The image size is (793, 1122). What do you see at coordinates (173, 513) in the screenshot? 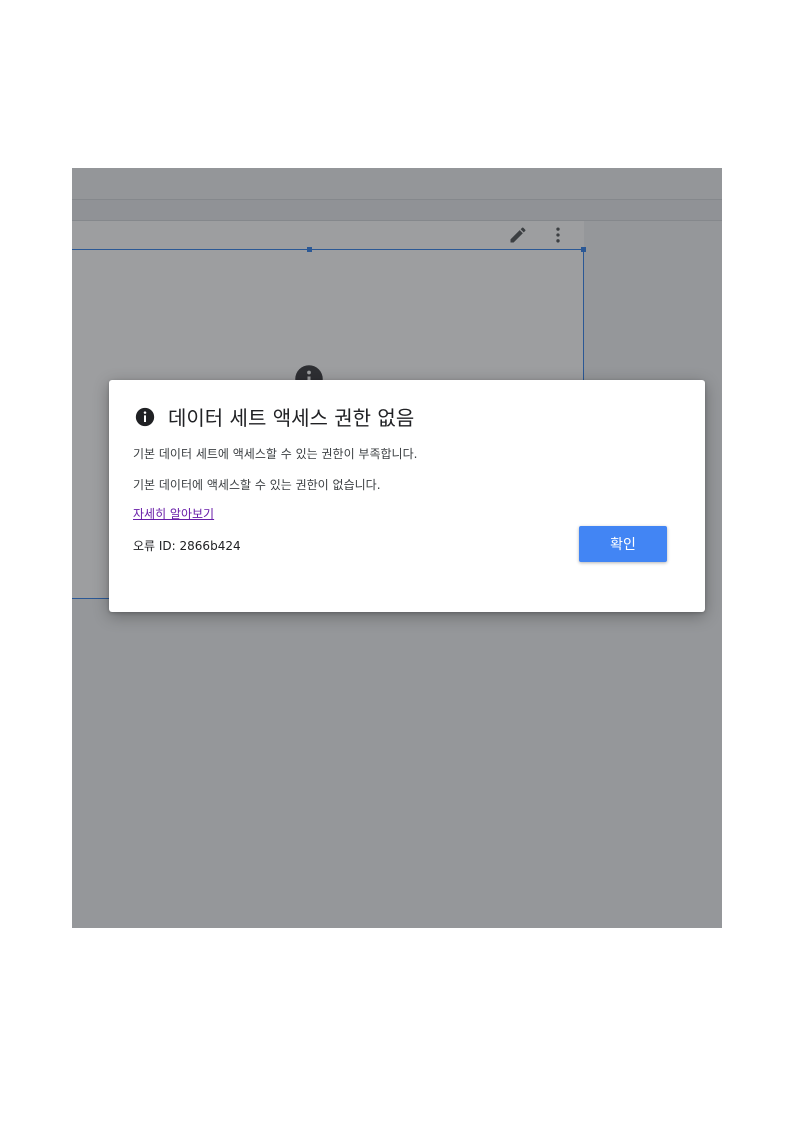
I see `learn-more-link: 자세히 알아보기` at bounding box center [173, 513].